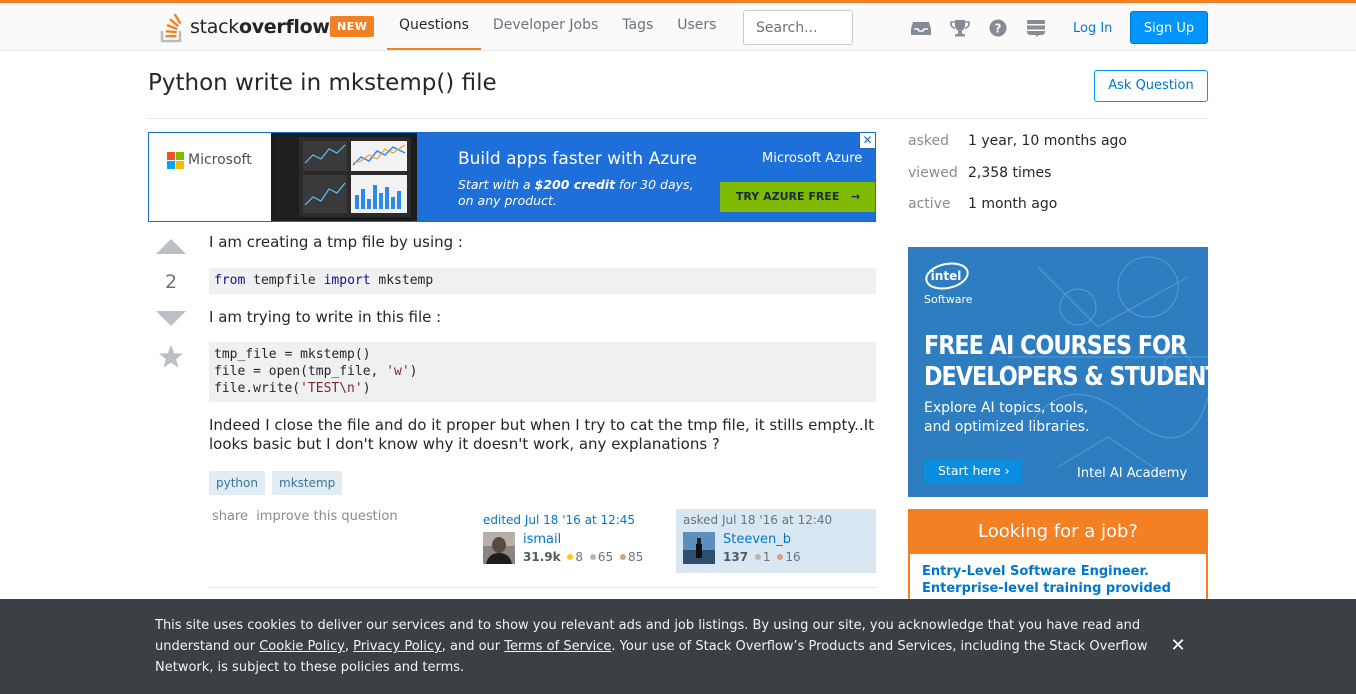  What do you see at coordinates (1178, 646) in the screenshot?
I see `cookie-close-icon: ✕` at bounding box center [1178, 646].